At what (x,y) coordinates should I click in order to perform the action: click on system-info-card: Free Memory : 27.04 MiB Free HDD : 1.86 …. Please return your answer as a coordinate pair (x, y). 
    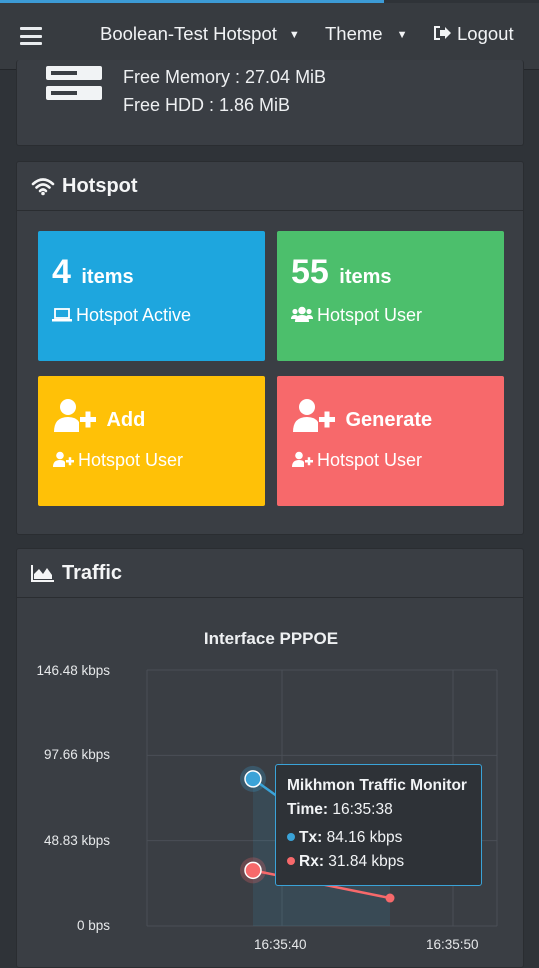
    Looking at the image, I should click on (270, 103).